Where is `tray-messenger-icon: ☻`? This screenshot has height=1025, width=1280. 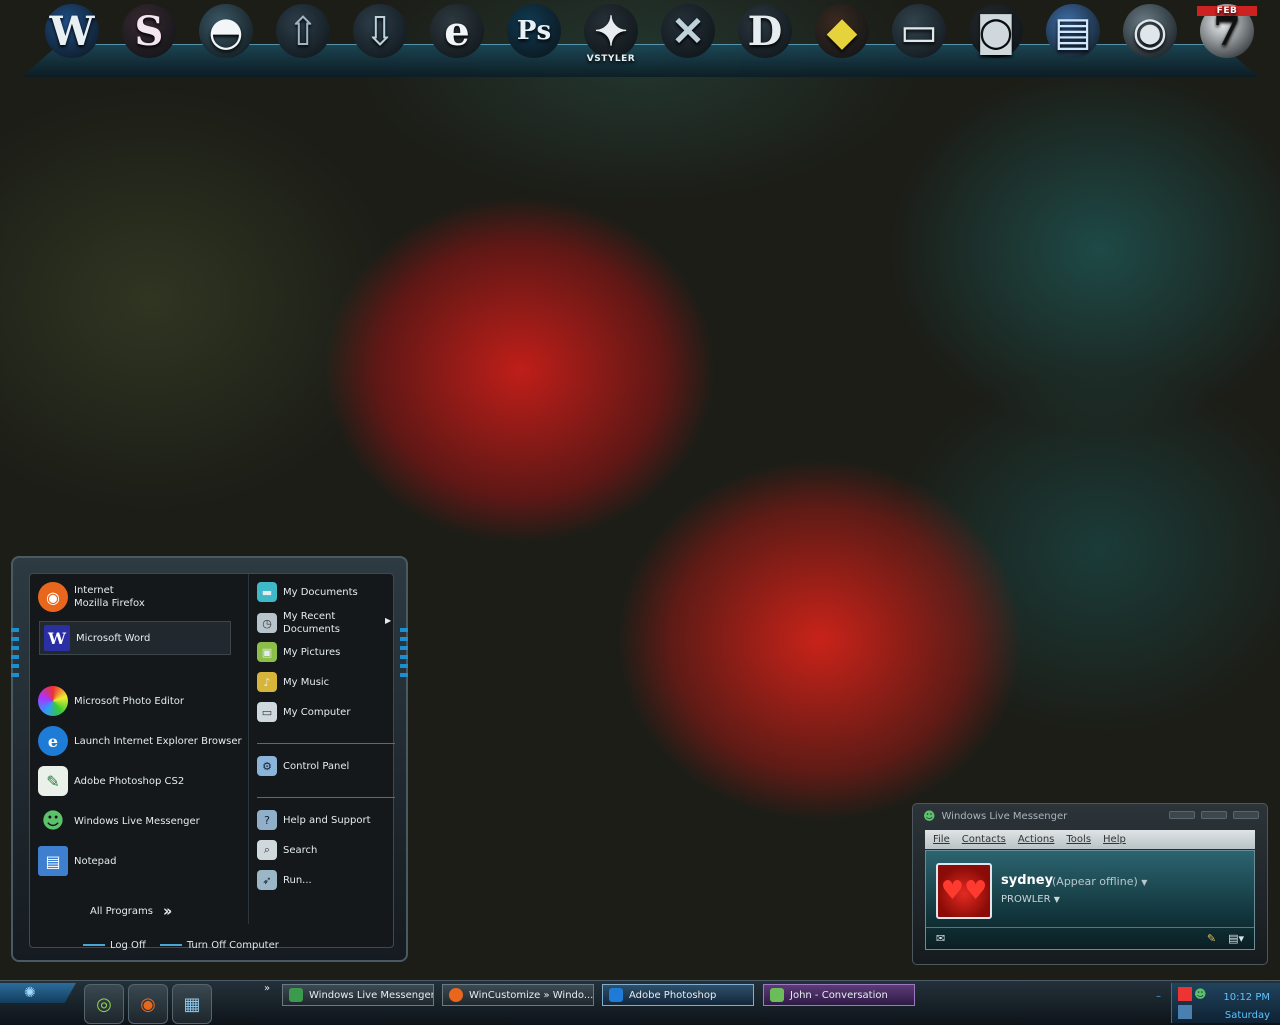
tray-messenger-icon: ☻ is located at coordinates (1200, 994).